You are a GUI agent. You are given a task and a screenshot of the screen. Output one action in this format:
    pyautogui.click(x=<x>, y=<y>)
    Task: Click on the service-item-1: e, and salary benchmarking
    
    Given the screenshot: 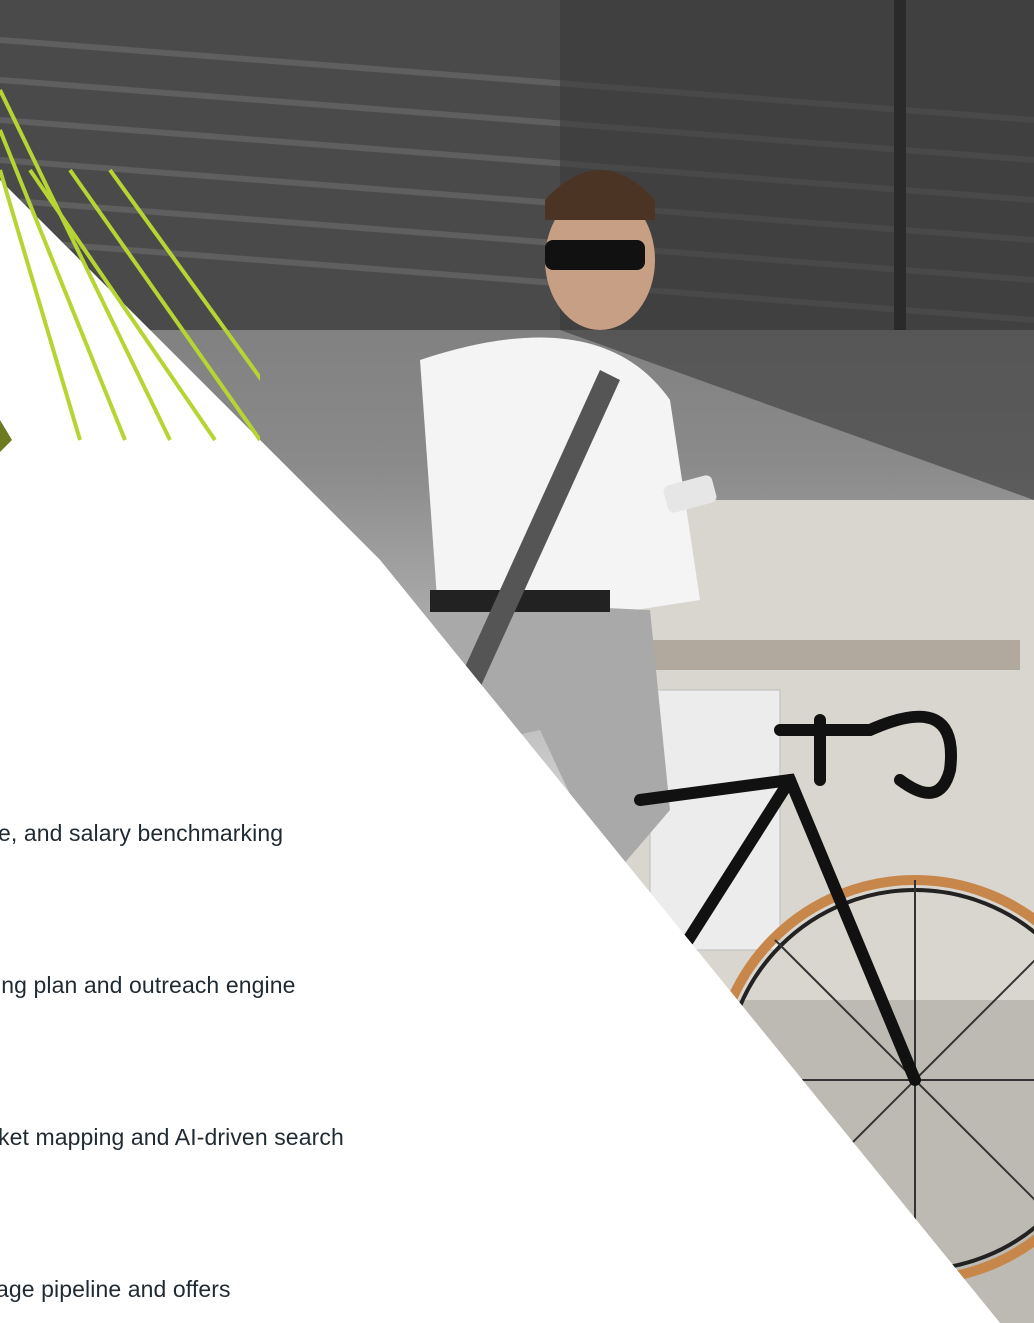 What is the action you would take?
    pyautogui.click(x=142, y=833)
    